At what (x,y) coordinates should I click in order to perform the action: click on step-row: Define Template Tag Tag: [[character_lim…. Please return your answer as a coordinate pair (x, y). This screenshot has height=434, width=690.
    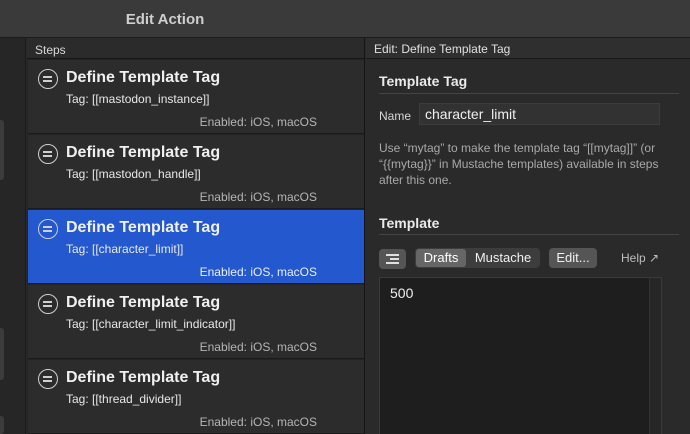
    Looking at the image, I should click on (196, 322).